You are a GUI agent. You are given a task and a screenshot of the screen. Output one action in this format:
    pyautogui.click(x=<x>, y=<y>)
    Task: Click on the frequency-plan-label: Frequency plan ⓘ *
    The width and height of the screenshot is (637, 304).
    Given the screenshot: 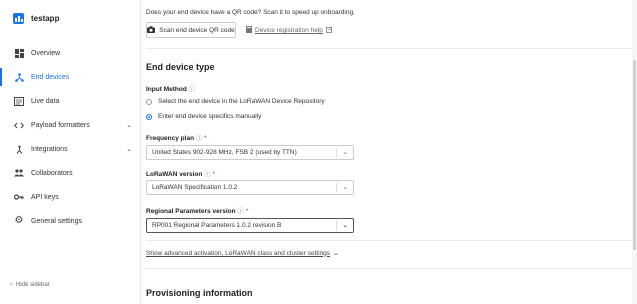 What is the action you would take?
    pyautogui.click(x=176, y=138)
    